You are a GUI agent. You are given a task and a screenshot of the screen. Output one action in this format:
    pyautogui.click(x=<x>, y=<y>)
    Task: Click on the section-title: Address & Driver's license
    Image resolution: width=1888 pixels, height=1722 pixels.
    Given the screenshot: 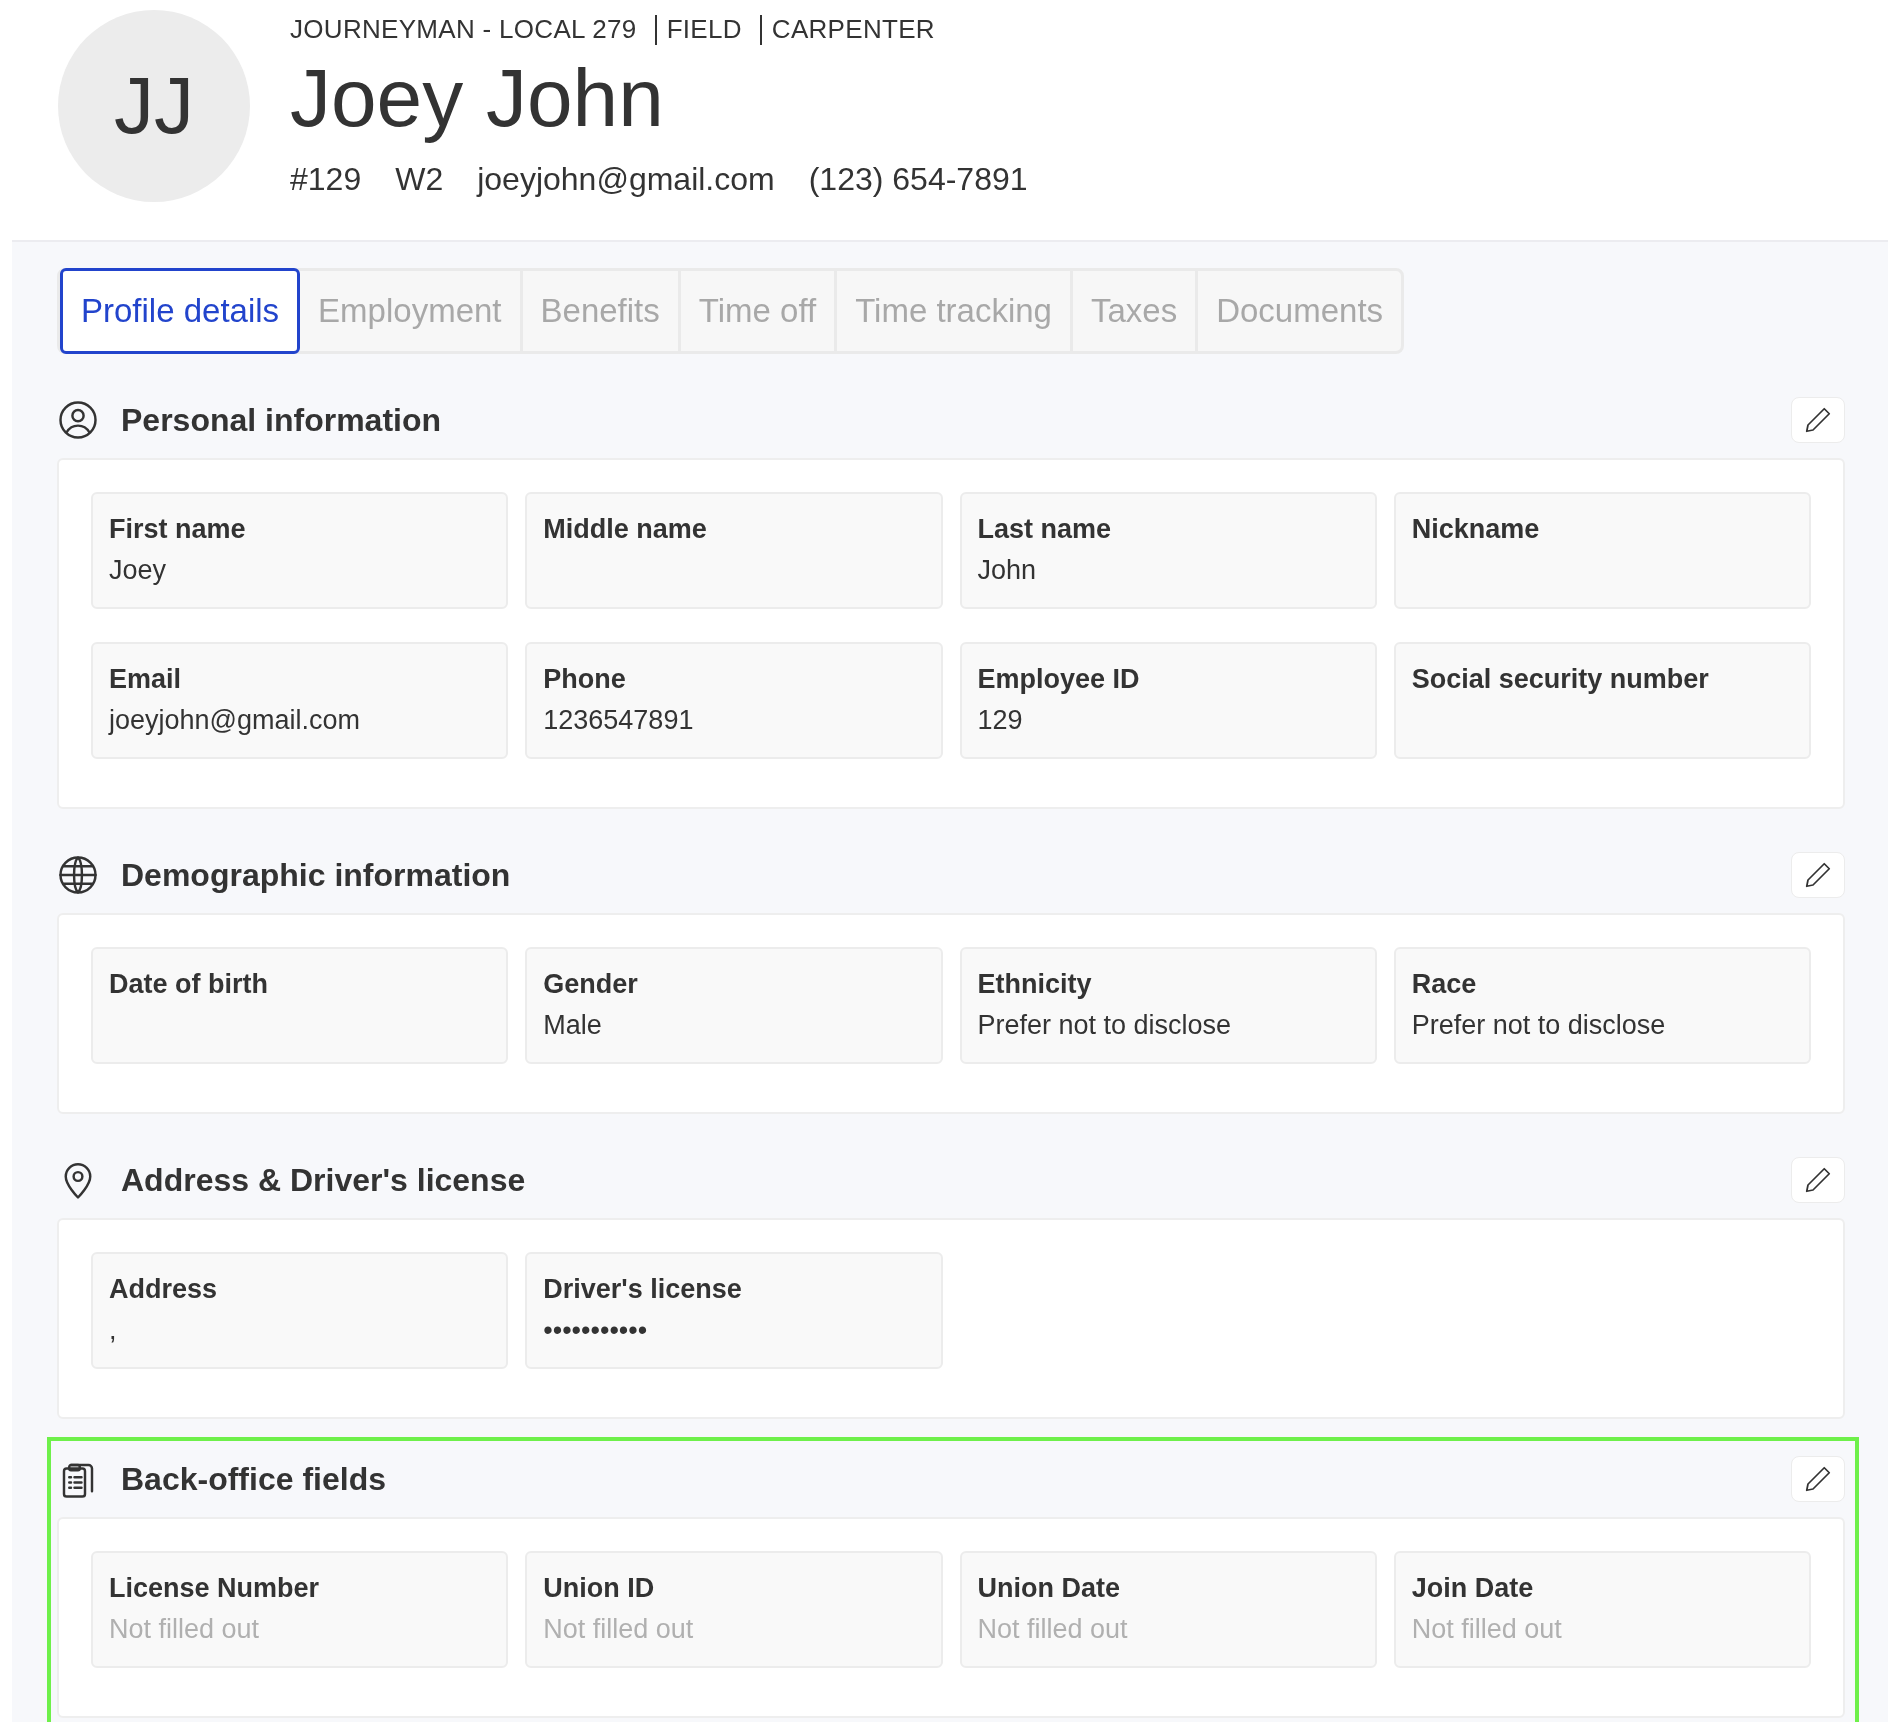 What is the action you would take?
    pyautogui.click(x=323, y=1180)
    